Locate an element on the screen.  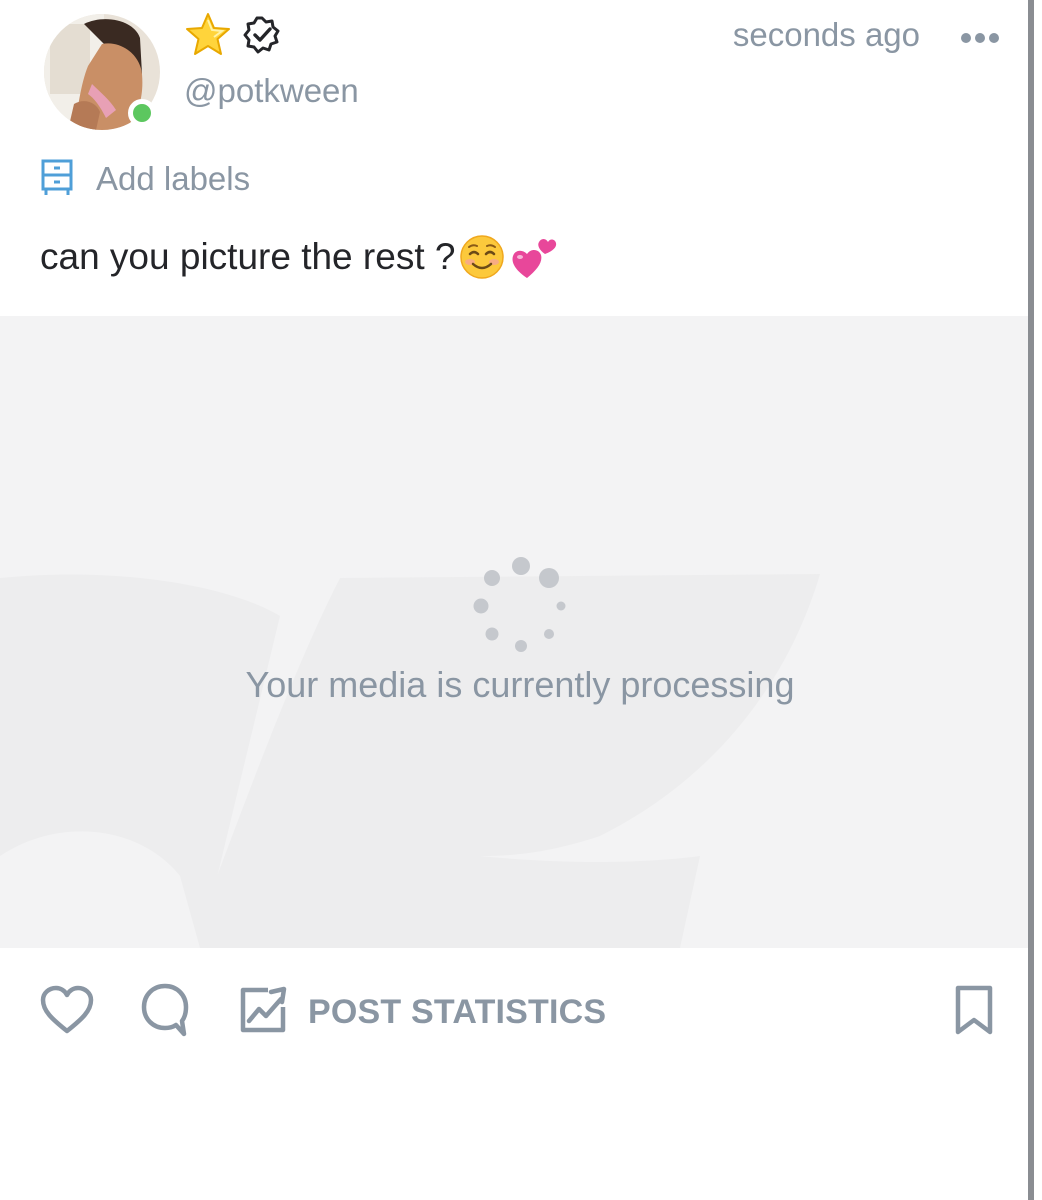
more-options-button is located at coordinates (980, 40).